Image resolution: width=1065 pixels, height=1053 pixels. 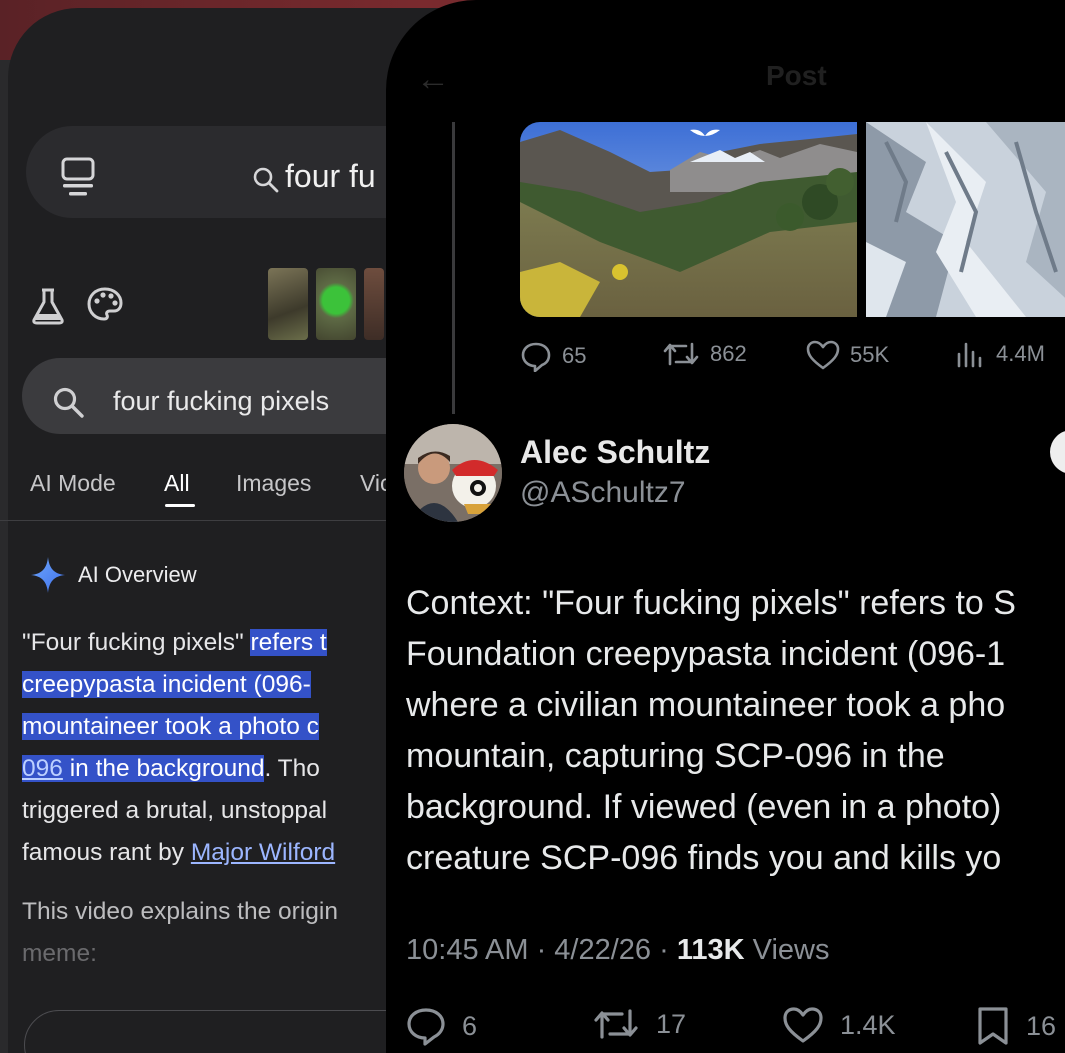 I want to click on overview-line-2: creepypasta incident (096-, so click(x=166, y=685).